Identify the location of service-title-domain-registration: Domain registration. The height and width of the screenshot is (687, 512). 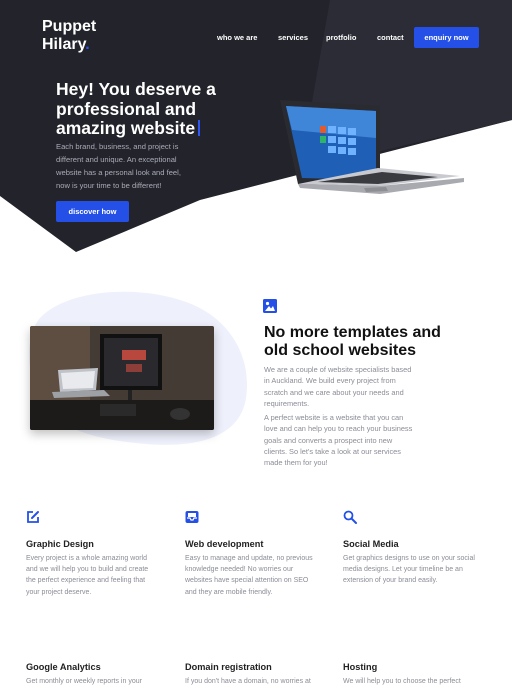
(228, 667).